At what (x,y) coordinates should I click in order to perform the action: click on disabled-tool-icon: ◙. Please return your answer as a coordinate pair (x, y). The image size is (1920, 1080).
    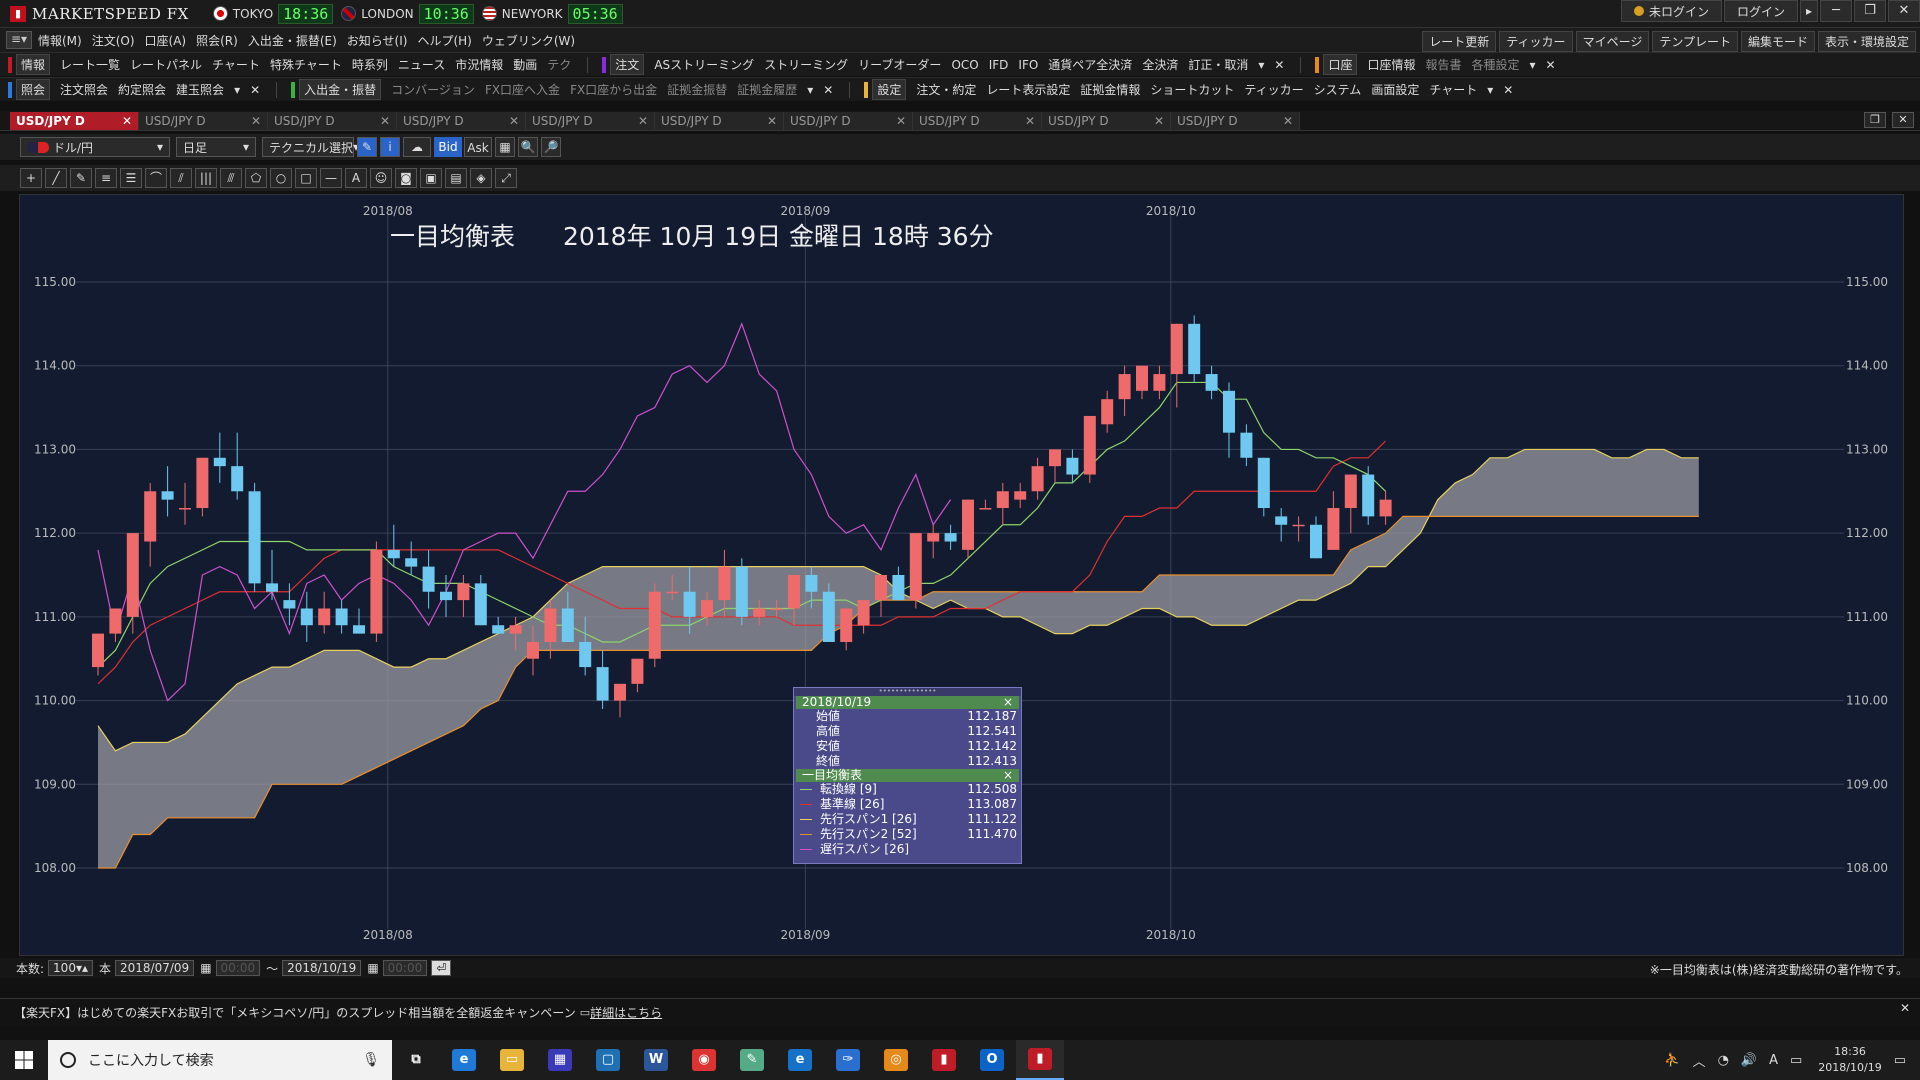
    Looking at the image, I should click on (406, 178).